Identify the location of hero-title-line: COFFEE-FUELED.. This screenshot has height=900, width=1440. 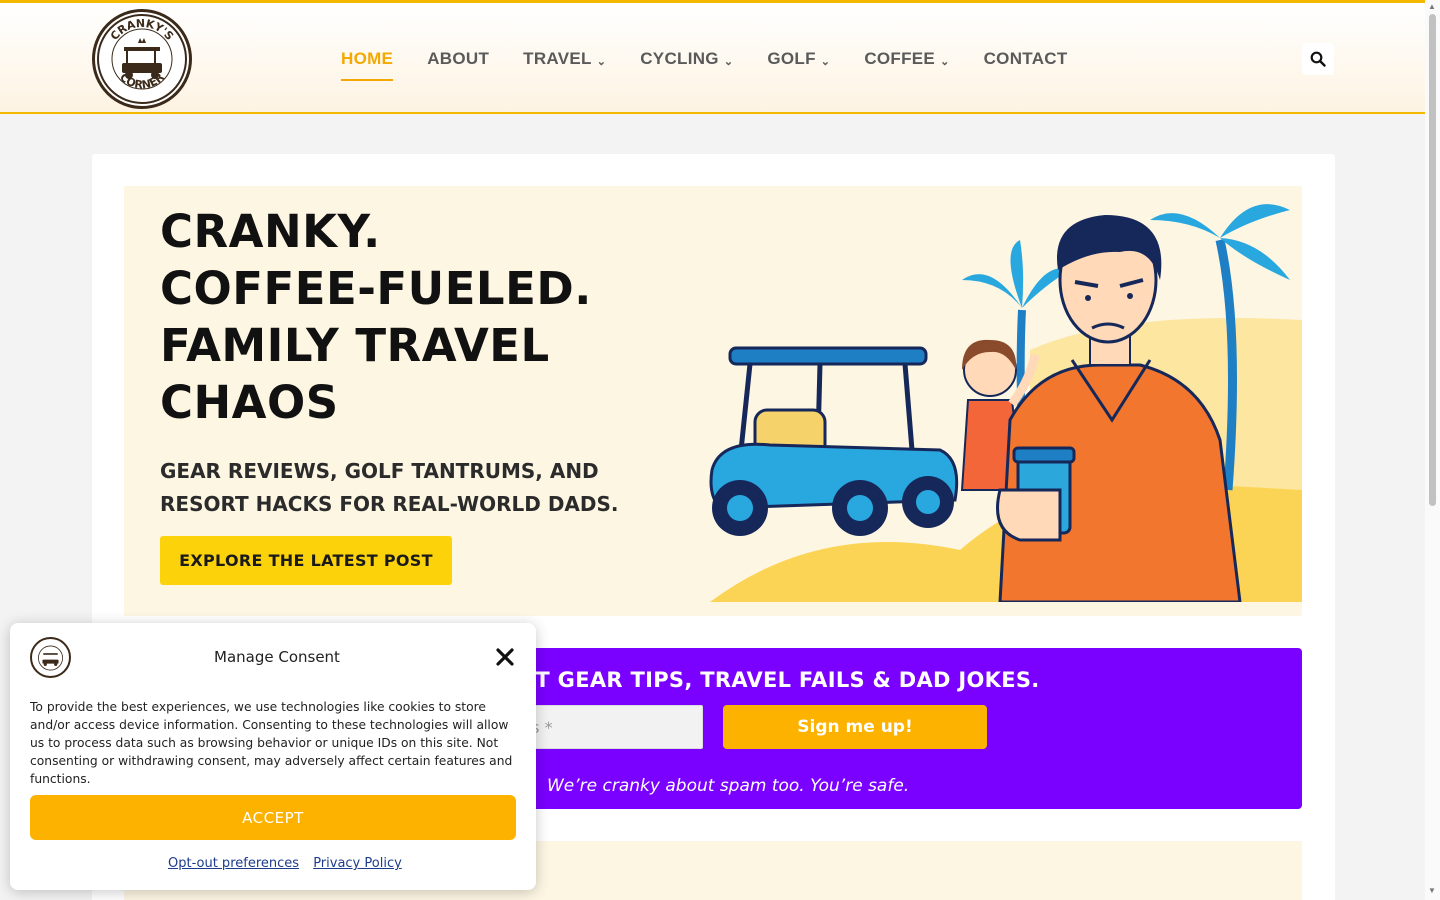
(376, 288).